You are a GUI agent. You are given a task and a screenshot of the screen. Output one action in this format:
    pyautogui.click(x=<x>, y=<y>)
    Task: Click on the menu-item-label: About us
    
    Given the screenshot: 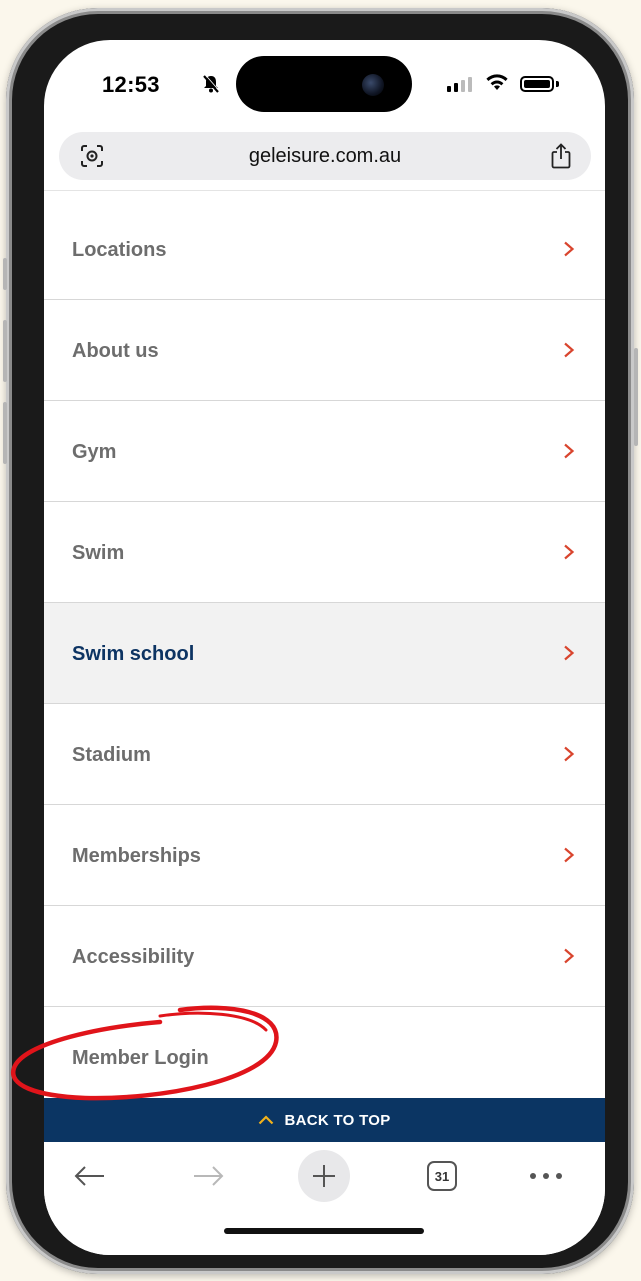 What is the action you would take?
    pyautogui.click(x=115, y=351)
    